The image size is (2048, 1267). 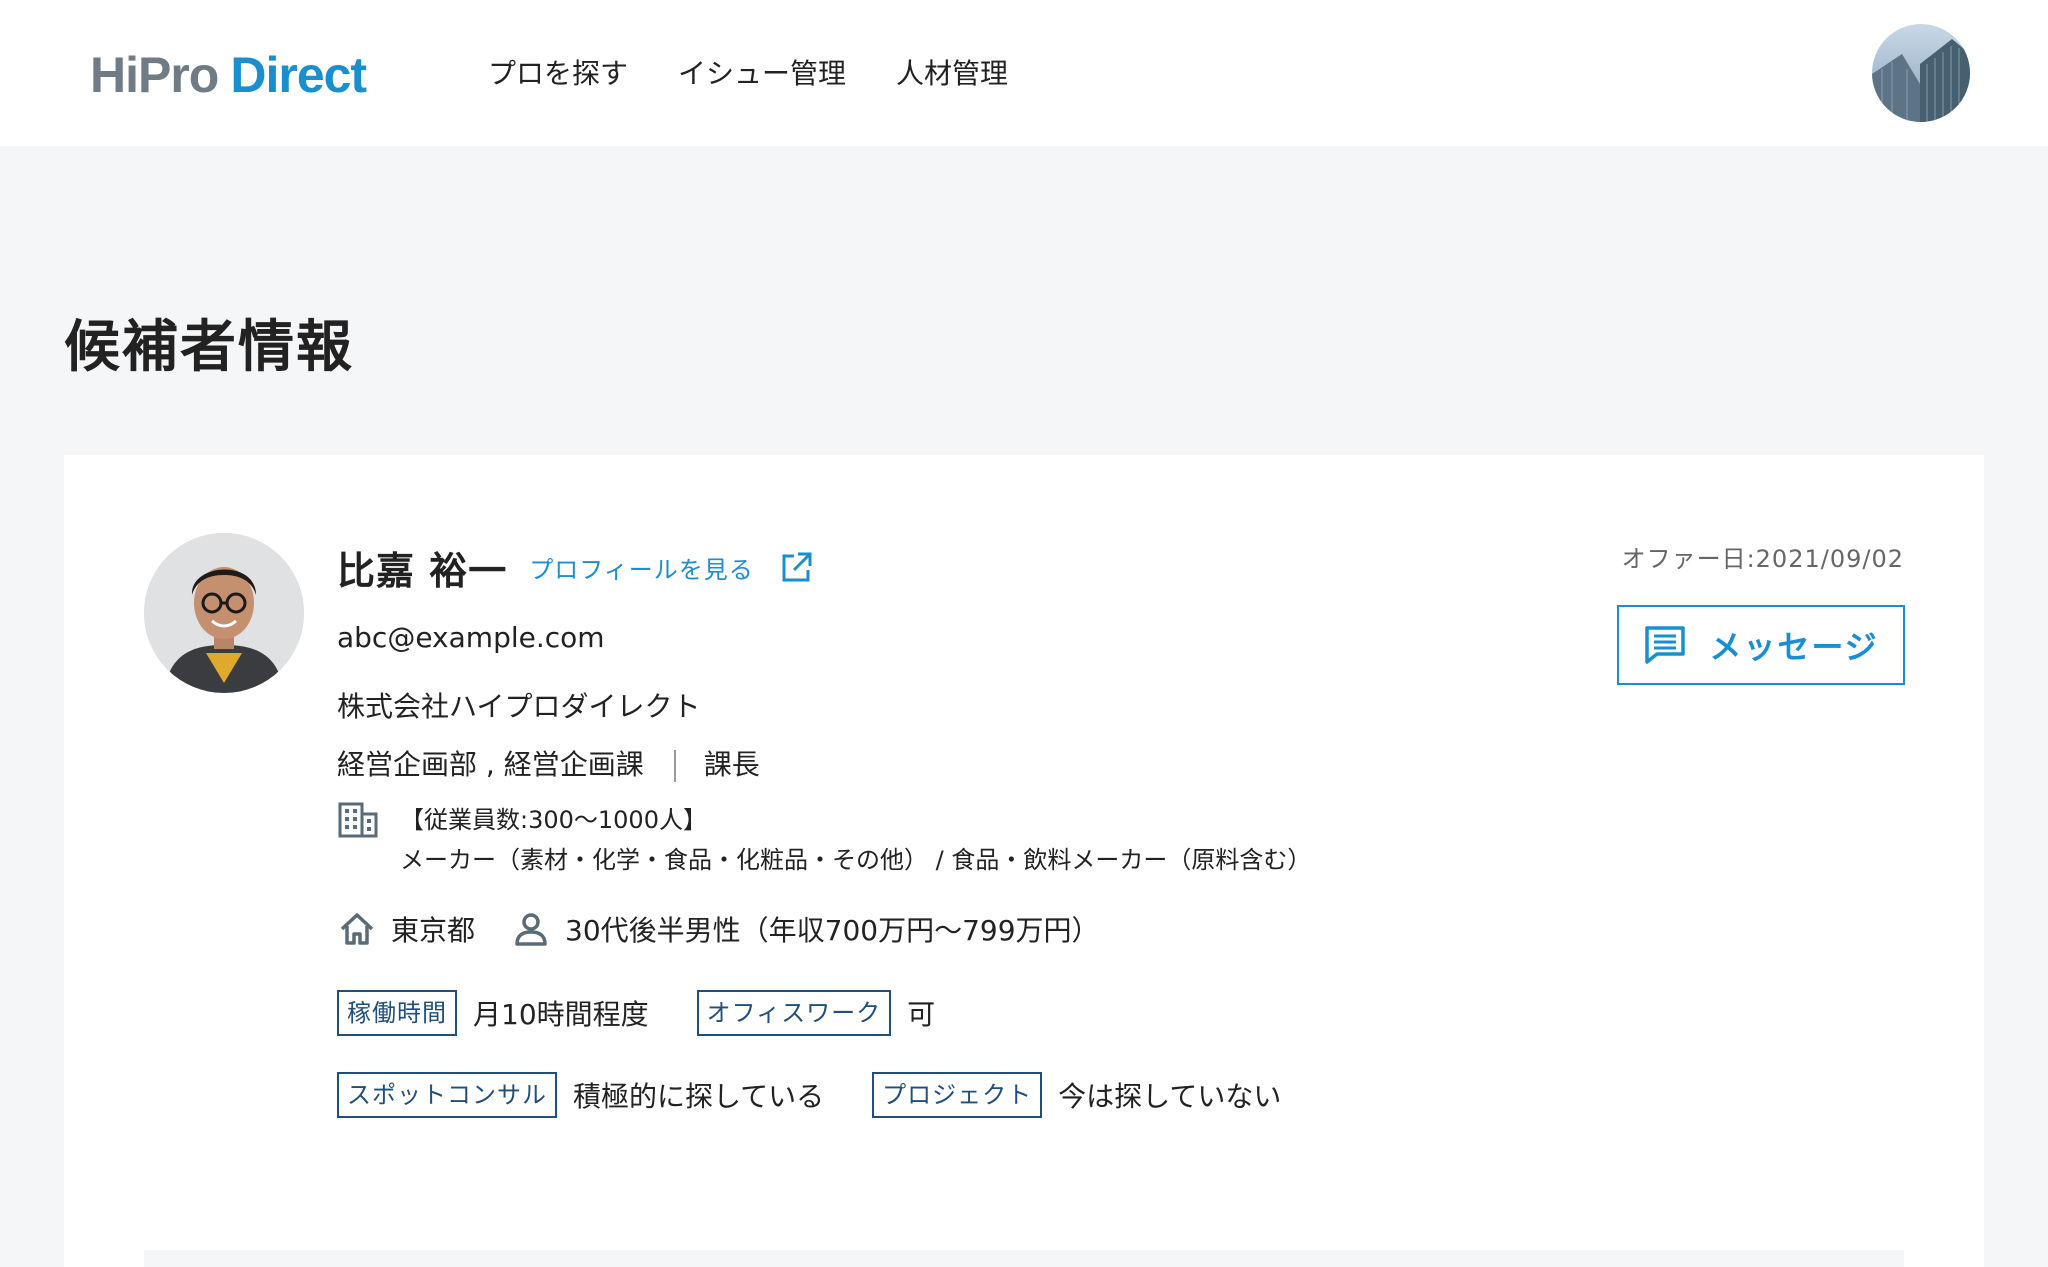 I want to click on candidate-email: abc@example.com, so click(x=471, y=637).